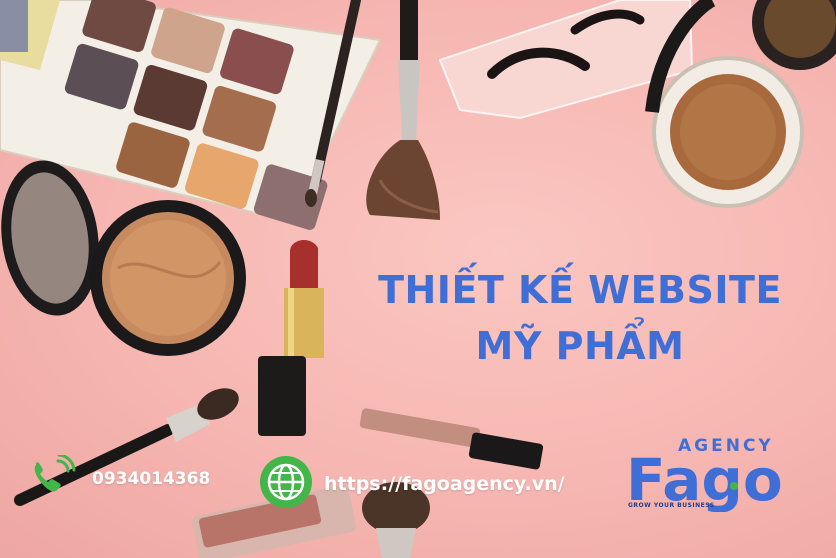  Describe the element at coordinates (580, 318) in the screenshot. I see `headline: THIẾT KẾ WEBSITE MỸ PHẨM` at that location.